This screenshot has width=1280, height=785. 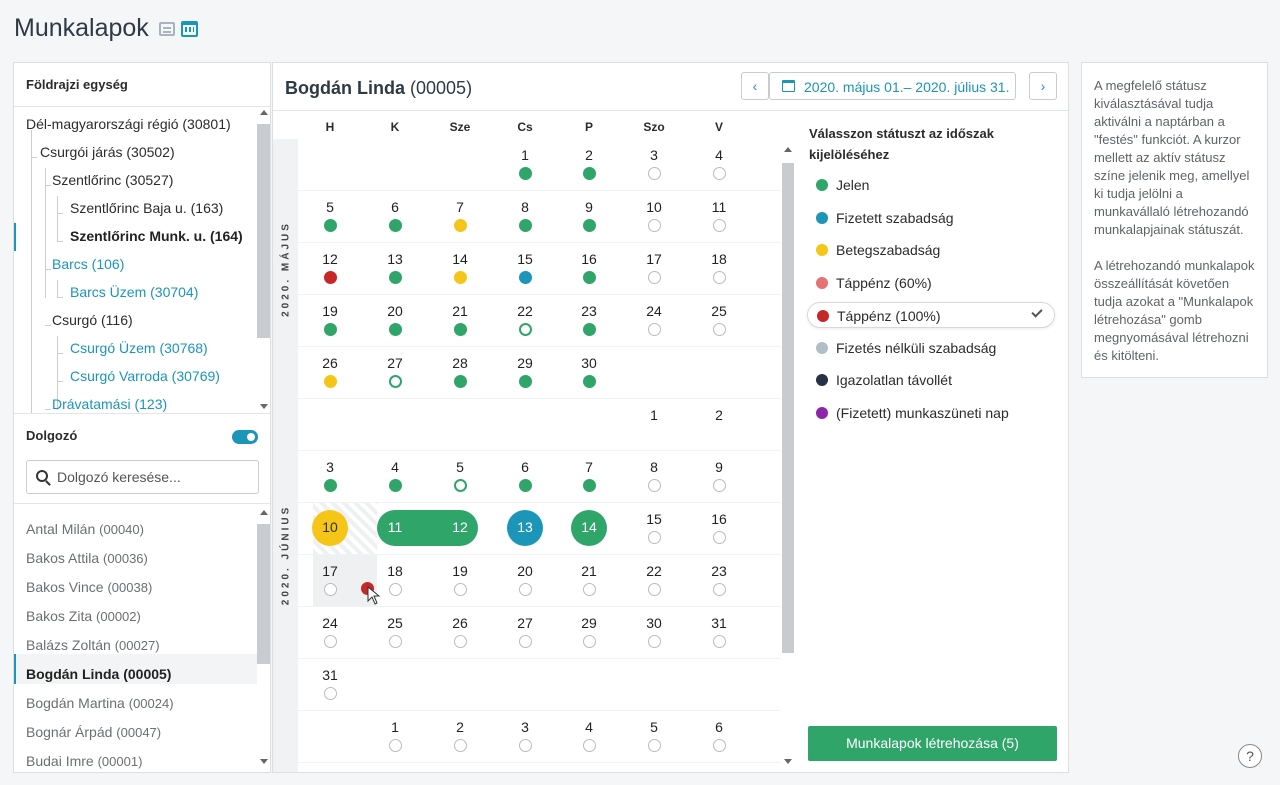 I want to click on calendar-day: 7, so click(x=589, y=467).